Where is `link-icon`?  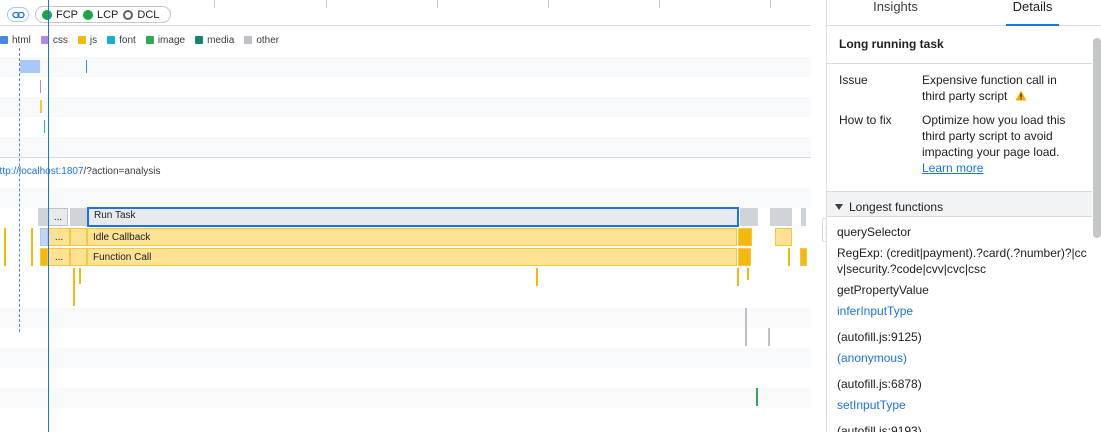 link-icon is located at coordinates (18, 14).